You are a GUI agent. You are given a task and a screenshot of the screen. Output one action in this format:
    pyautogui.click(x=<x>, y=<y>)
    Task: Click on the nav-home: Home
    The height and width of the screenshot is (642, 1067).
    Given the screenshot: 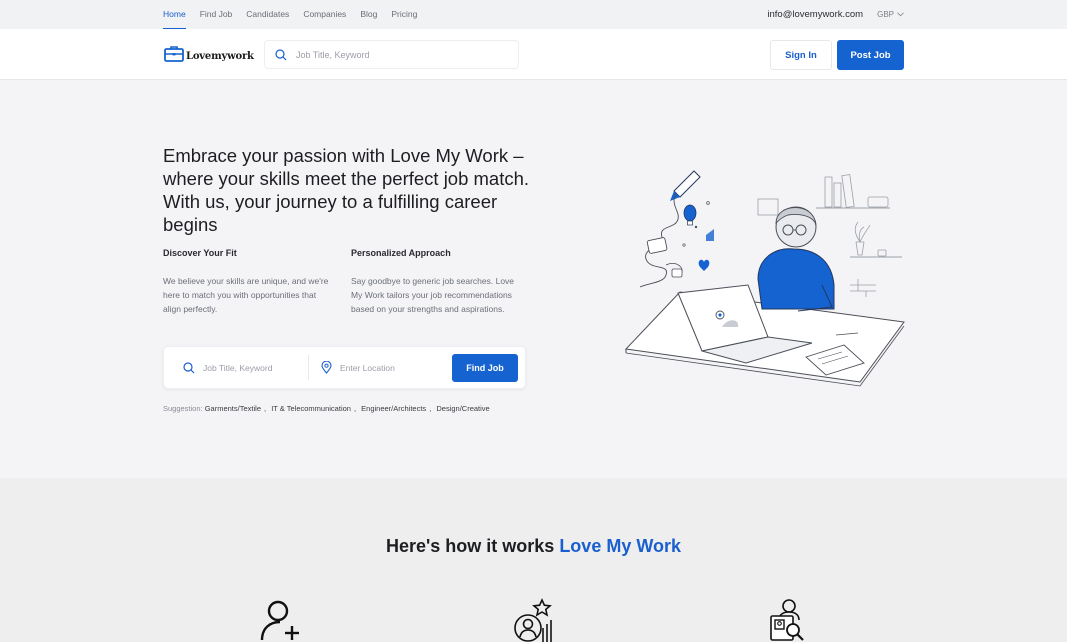 What is the action you would take?
    pyautogui.click(x=174, y=14)
    